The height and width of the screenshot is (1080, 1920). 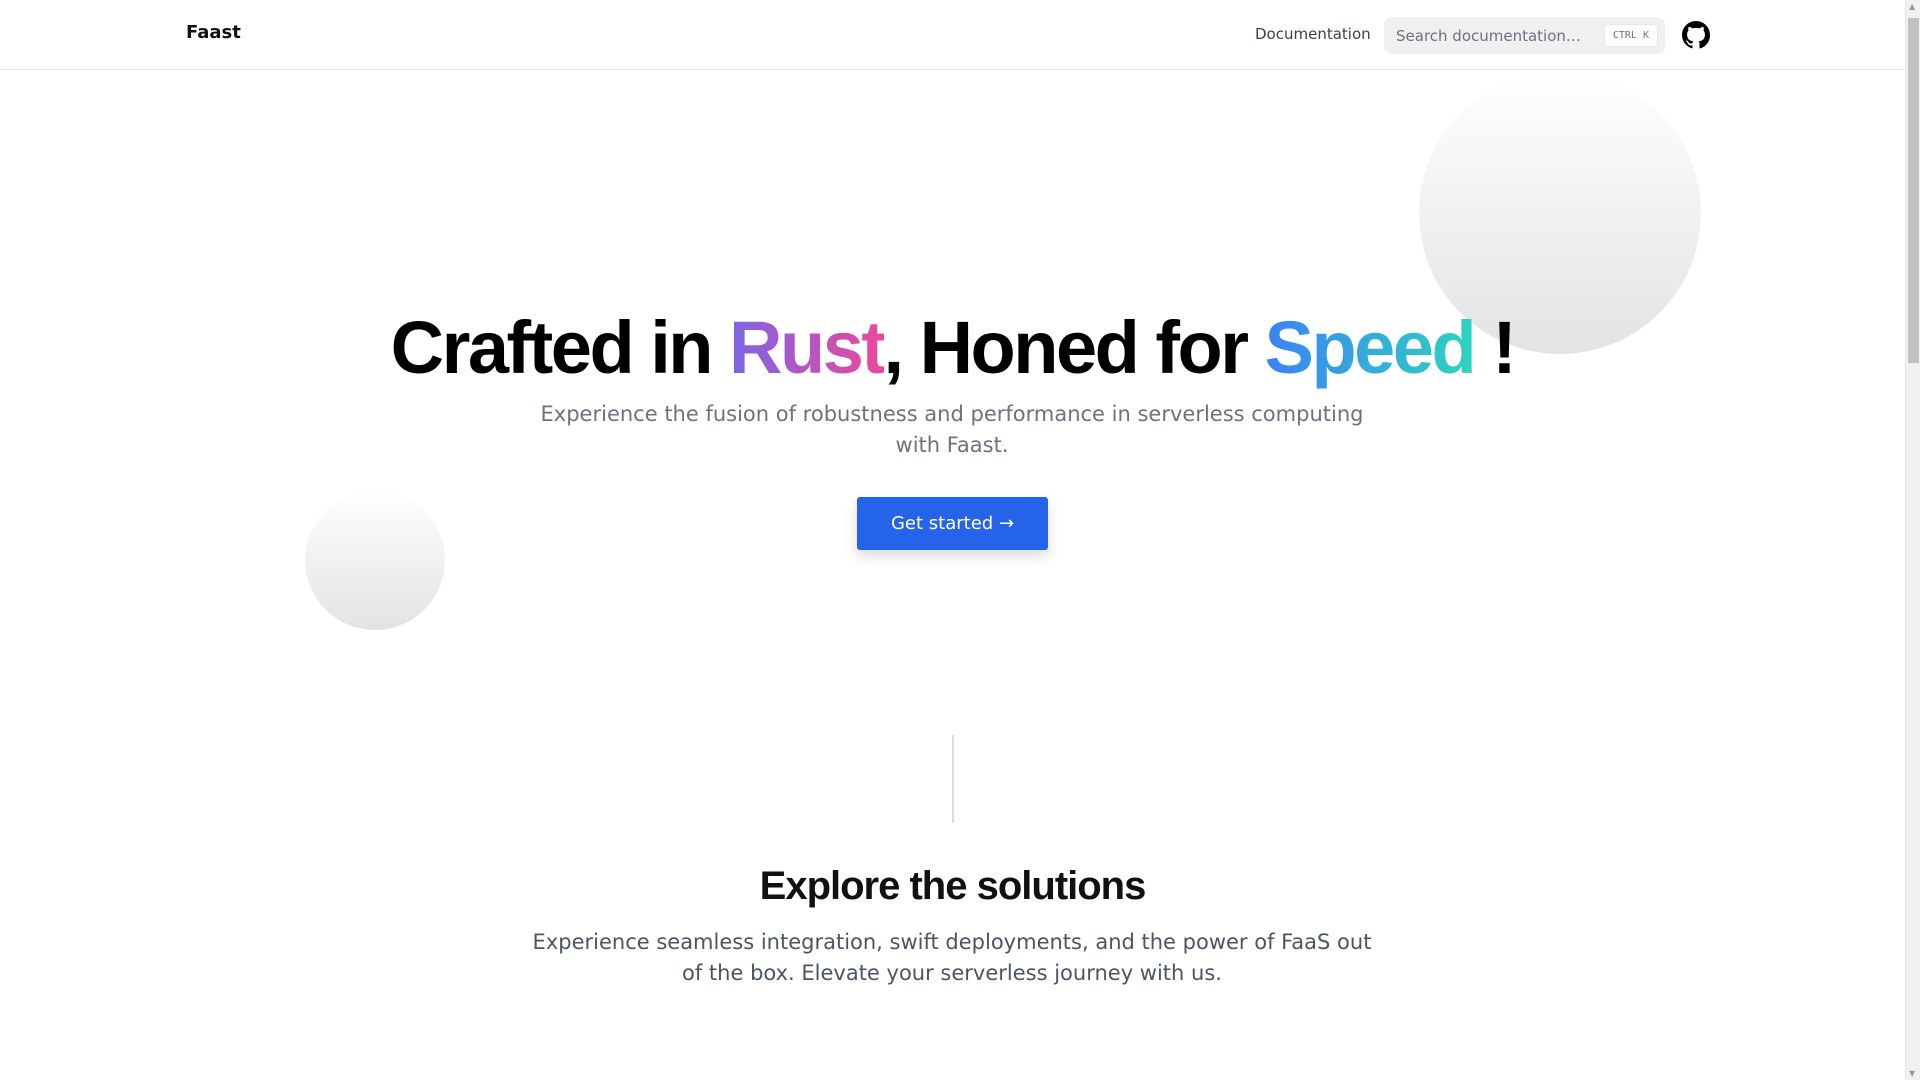 I want to click on get-started-label: Get started, so click(x=942, y=523).